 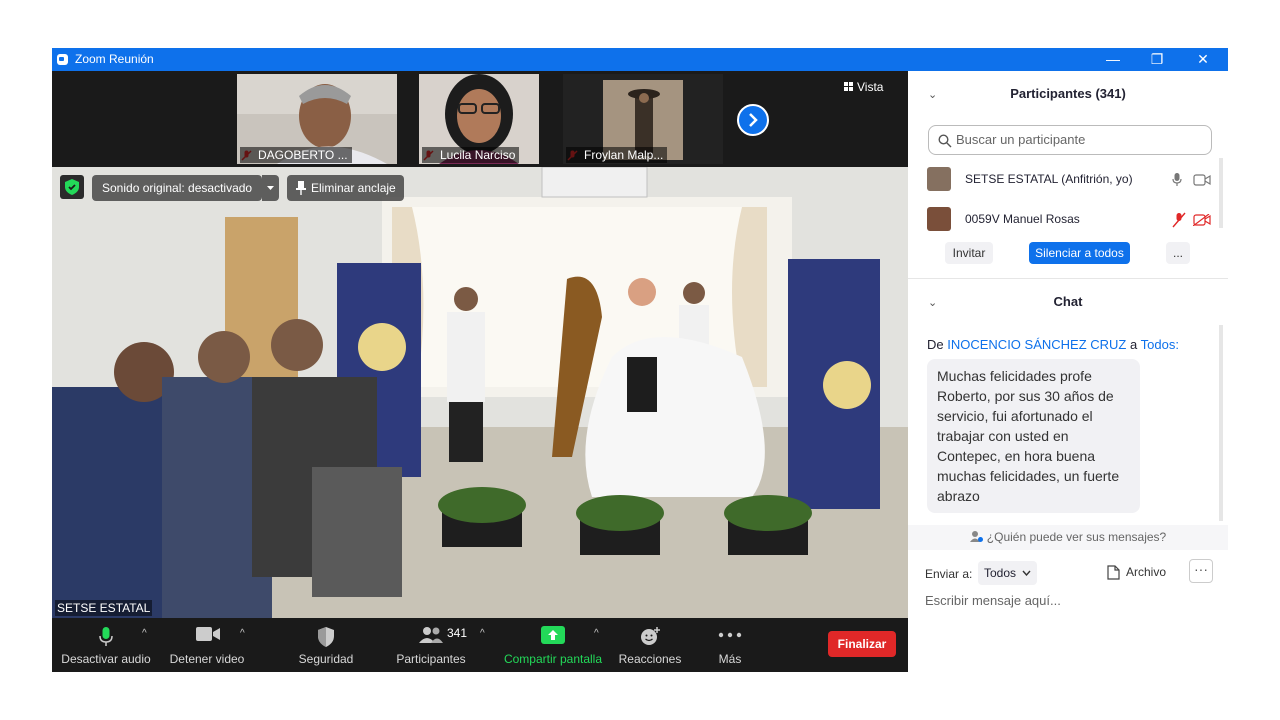 I want to click on mute-audio-label: Desactivar audio, so click(x=106, y=659).